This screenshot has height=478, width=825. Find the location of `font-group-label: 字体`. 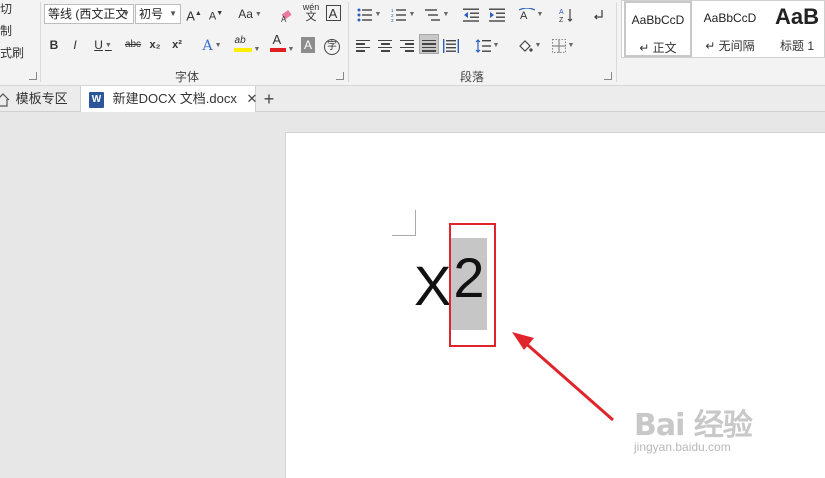

font-group-label: 字体 is located at coordinates (187, 77).